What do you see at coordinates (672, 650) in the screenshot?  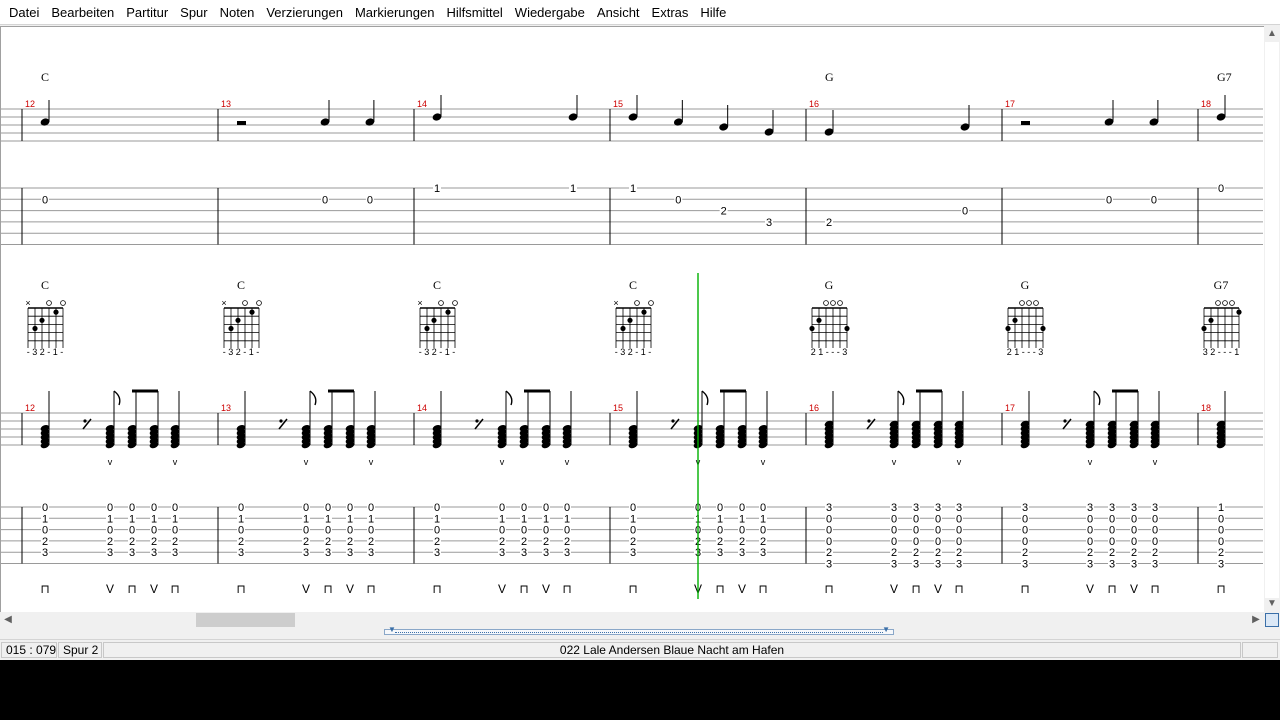 I see `status-song-title: 022 Lale Andersen Blaue Nacht am Hafen` at bounding box center [672, 650].